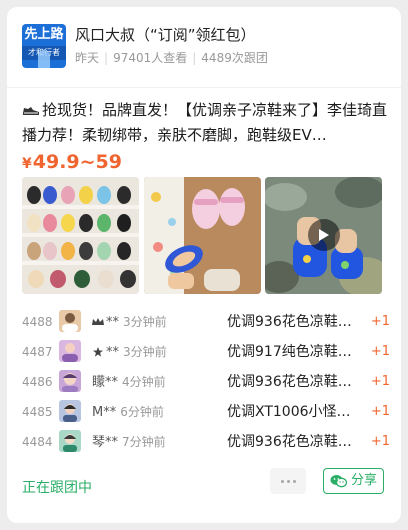  I want to click on more-button, so click(288, 481).